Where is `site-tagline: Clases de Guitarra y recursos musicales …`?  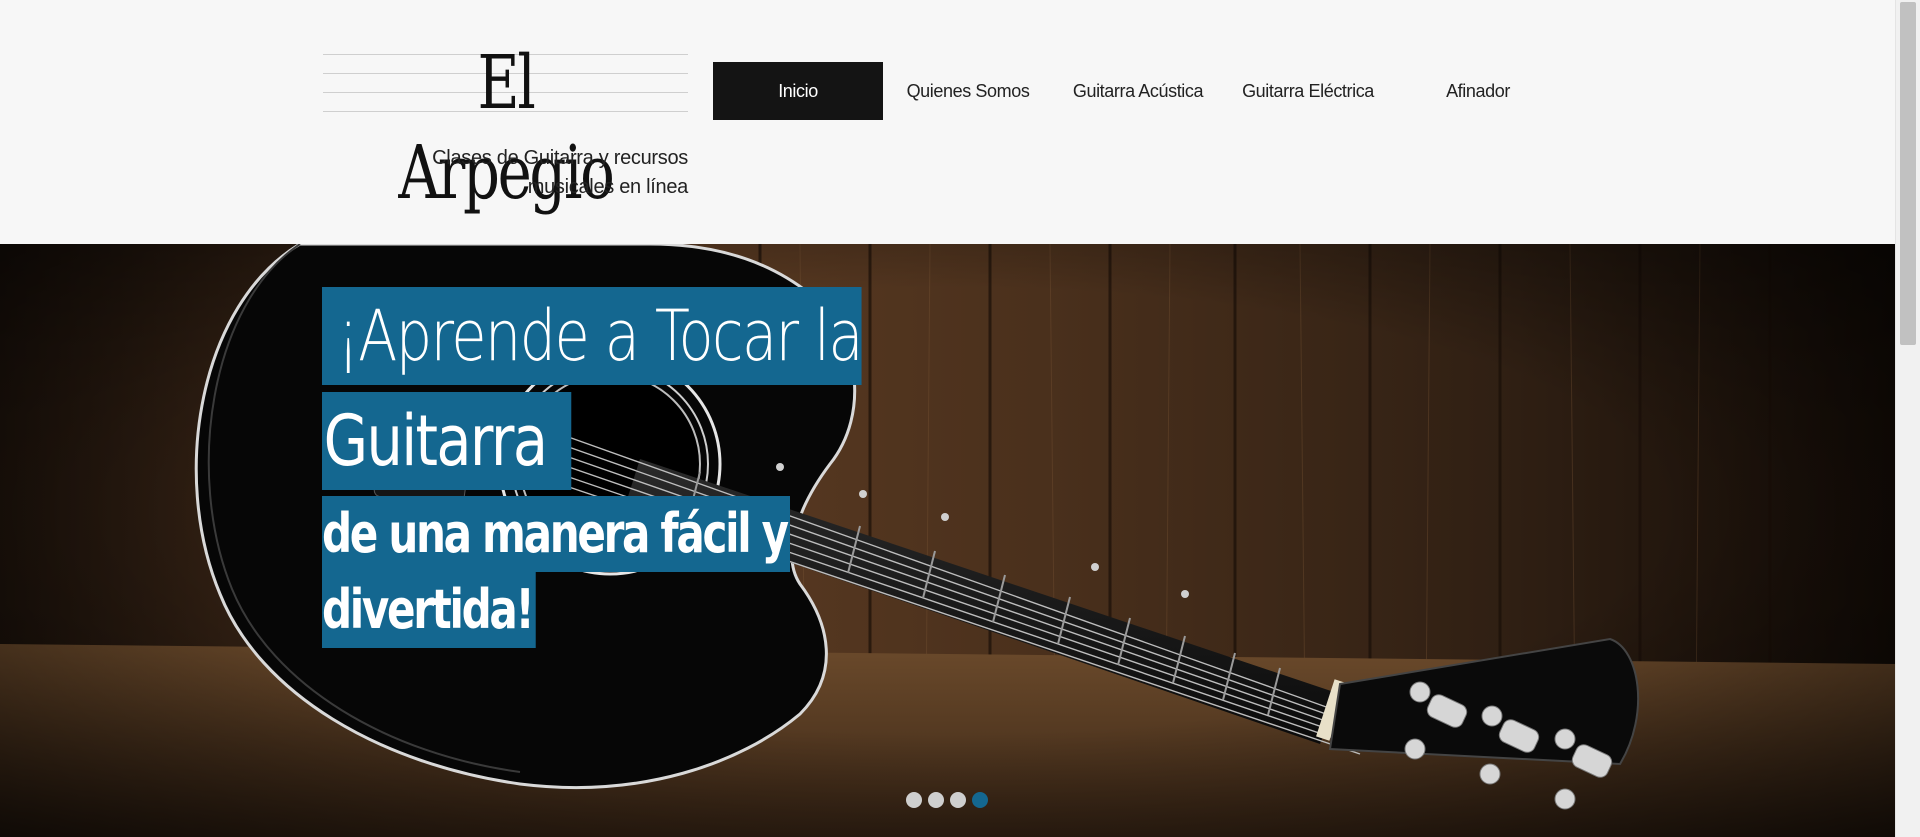
site-tagline: Clases de Guitarra y recursos musicales … is located at coordinates (558, 173).